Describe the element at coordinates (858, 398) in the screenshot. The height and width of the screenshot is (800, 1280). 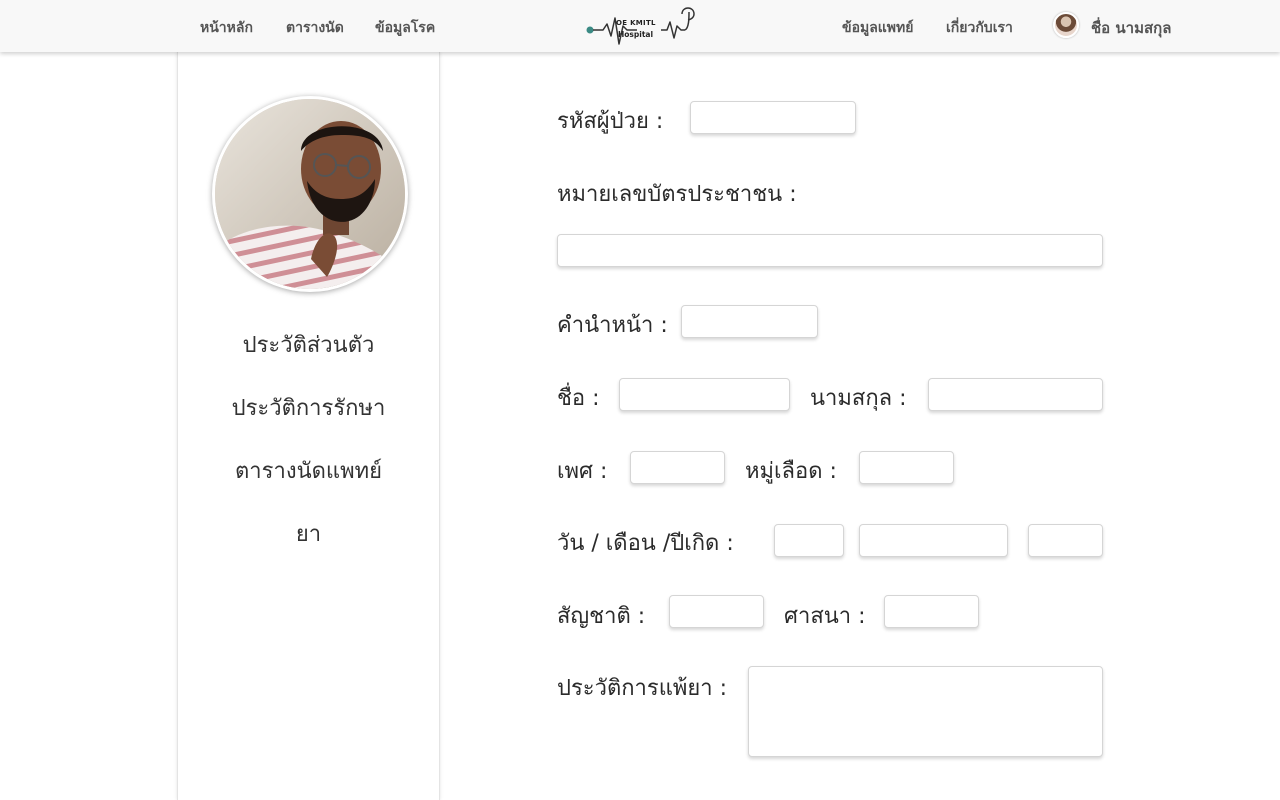
I see `last-name-label: นามสกุล :` at that location.